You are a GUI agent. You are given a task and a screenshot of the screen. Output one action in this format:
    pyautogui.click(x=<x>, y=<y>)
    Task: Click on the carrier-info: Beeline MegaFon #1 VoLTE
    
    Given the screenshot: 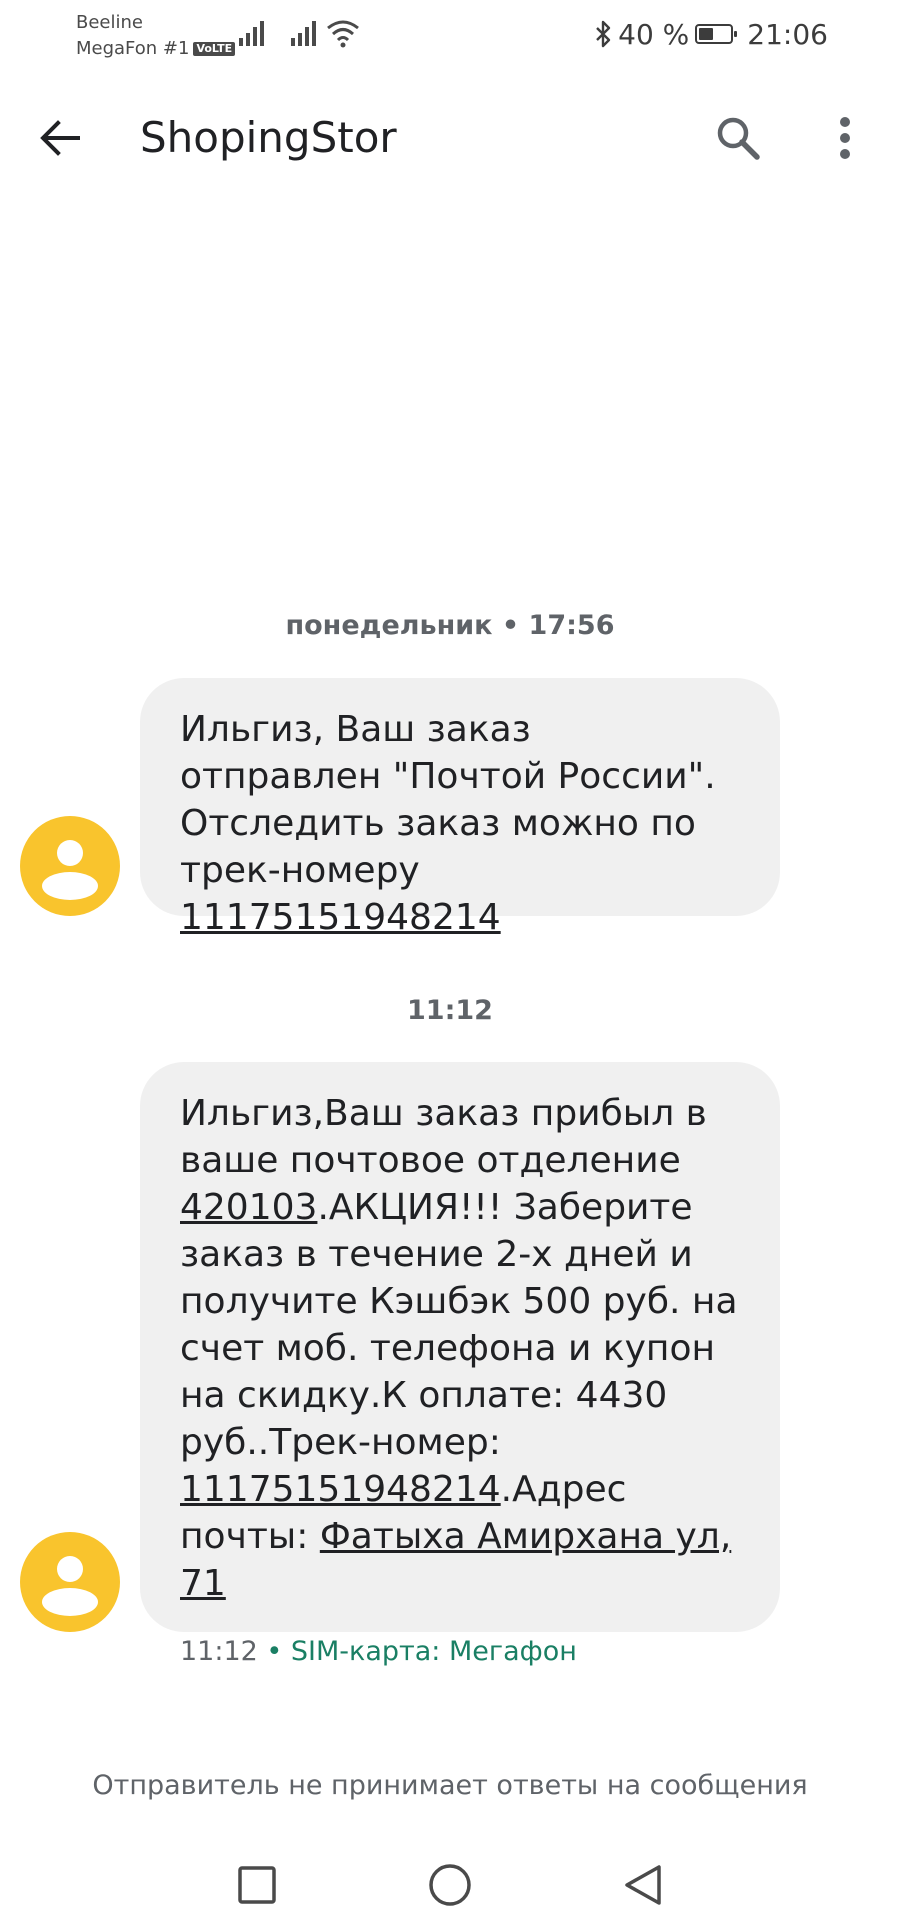 What is the action you would take?
    pyautogui.click(x=156, y=36)
    